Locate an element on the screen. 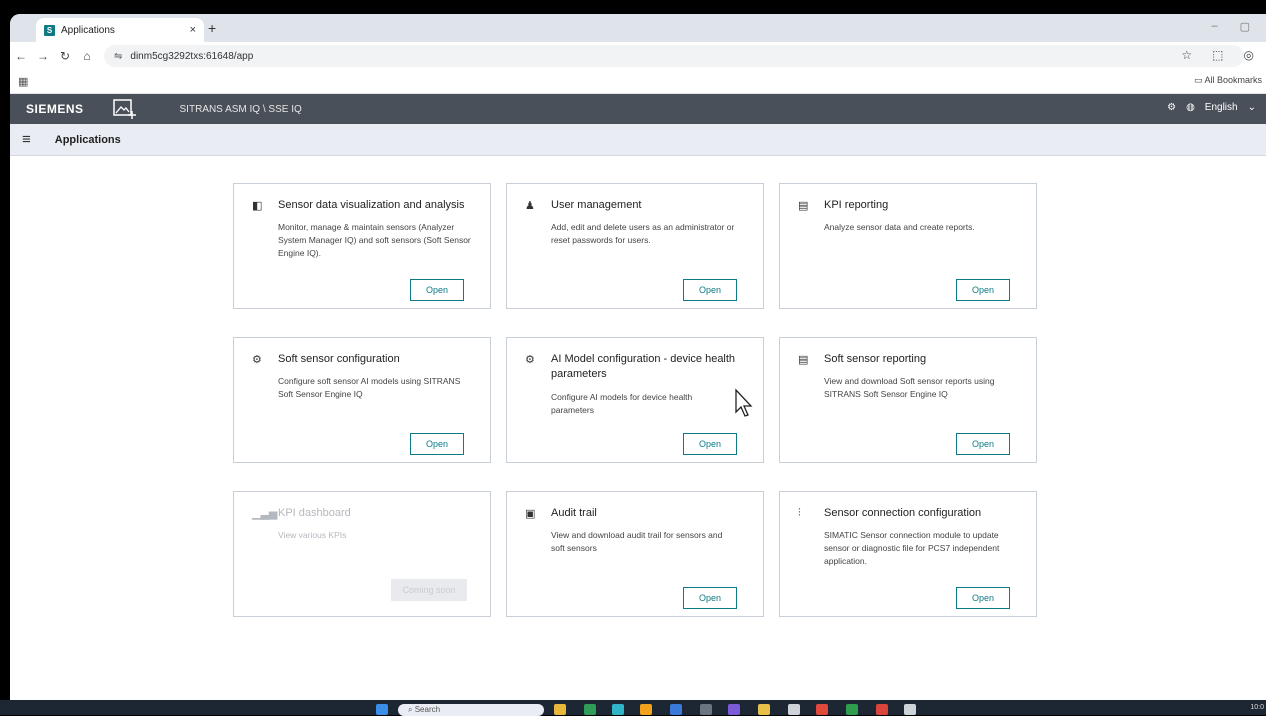 This screenshot has width=1266, height=716. apps-grid-icon: ▦ is located at coordinates (23, 81).